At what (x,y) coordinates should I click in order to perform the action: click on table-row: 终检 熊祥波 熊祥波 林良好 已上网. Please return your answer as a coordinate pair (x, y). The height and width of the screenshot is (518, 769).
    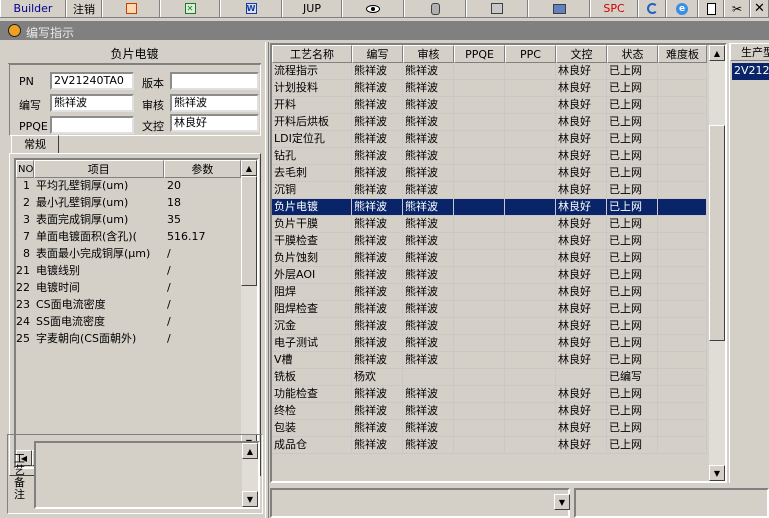
    Looking at the image, I should click on (489, 411).